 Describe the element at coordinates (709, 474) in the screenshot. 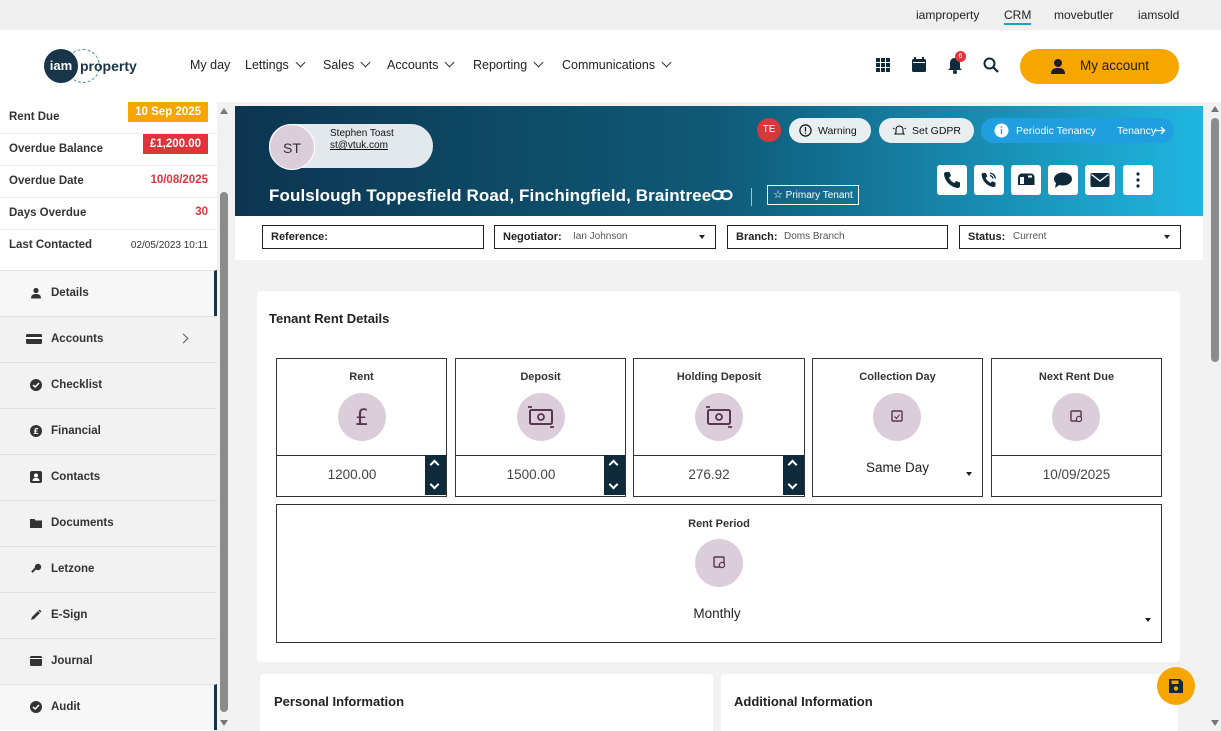

I see `holding-deposit-input: 276.92` at that location.